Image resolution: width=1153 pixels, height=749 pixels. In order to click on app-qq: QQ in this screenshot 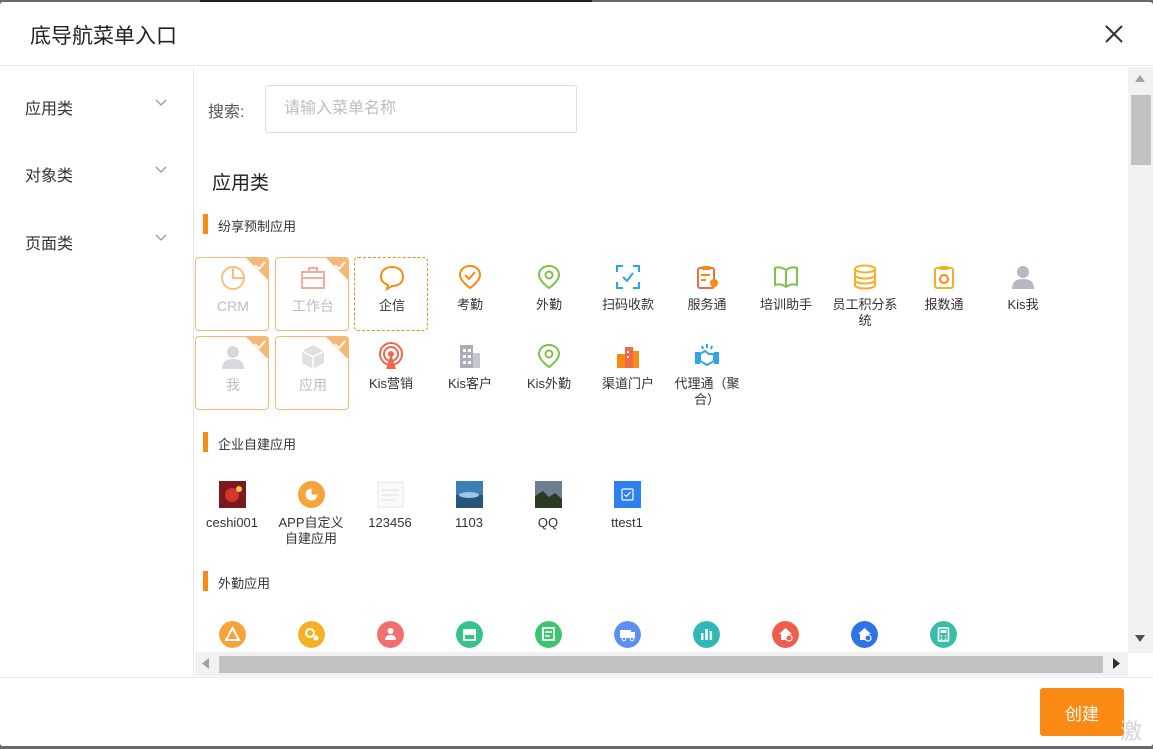, I will do `click(548, 512)`.